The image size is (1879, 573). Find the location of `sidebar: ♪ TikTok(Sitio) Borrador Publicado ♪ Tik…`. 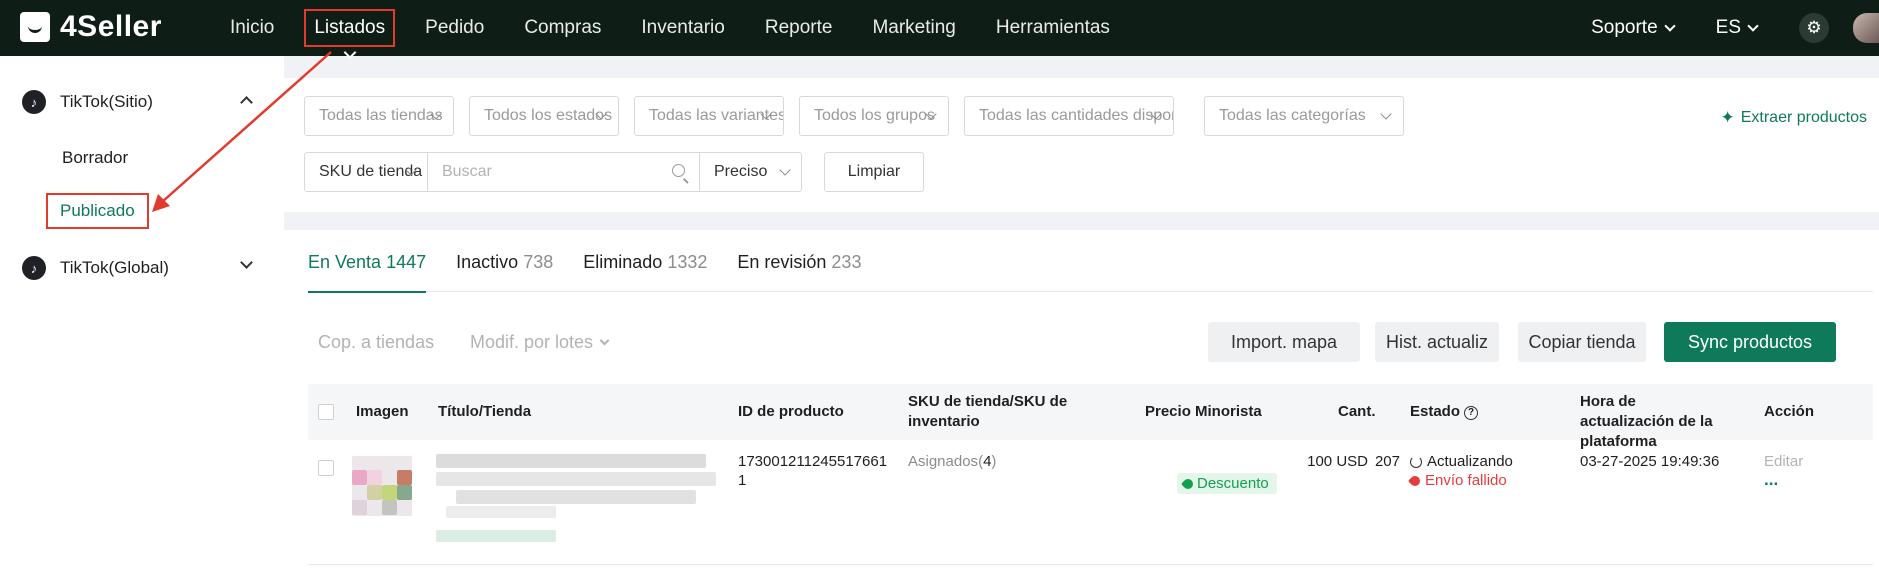

sidebar: ♪ TikTok(Sitio) Borrador Publicado ♪ Tik… is located at coordinates (142, 314).